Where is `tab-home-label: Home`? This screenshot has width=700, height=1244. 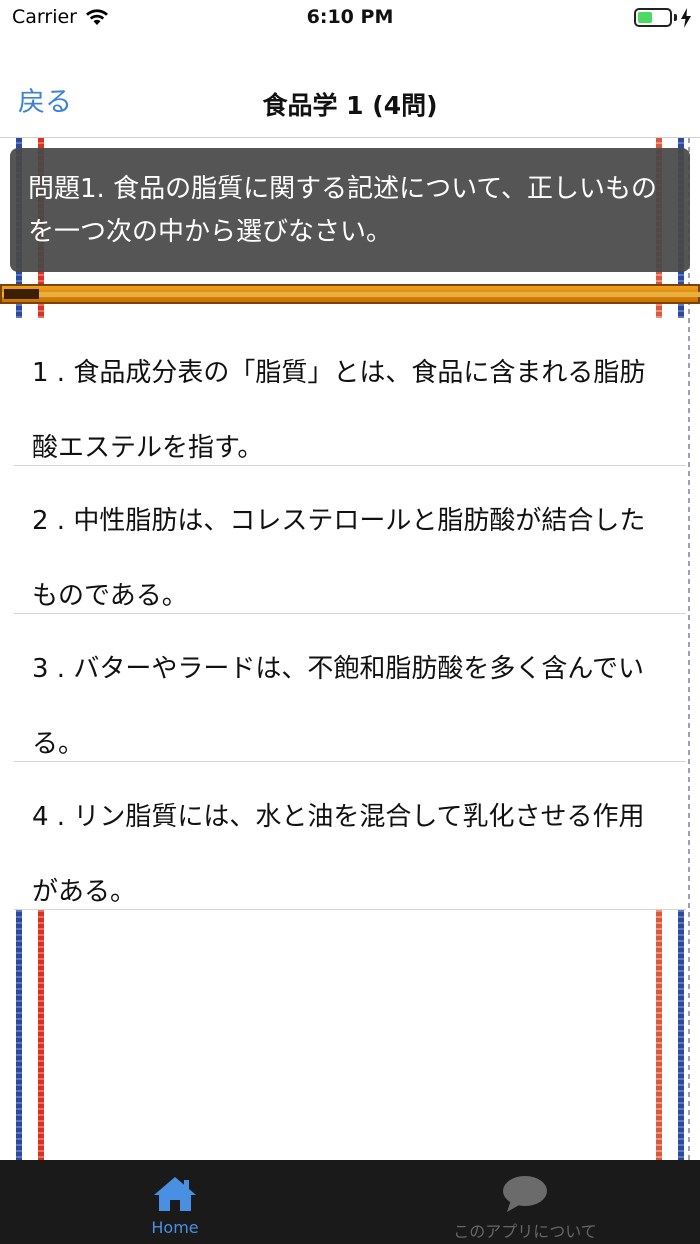
tab-home-label: Home is located at coordinates (175, 1227).